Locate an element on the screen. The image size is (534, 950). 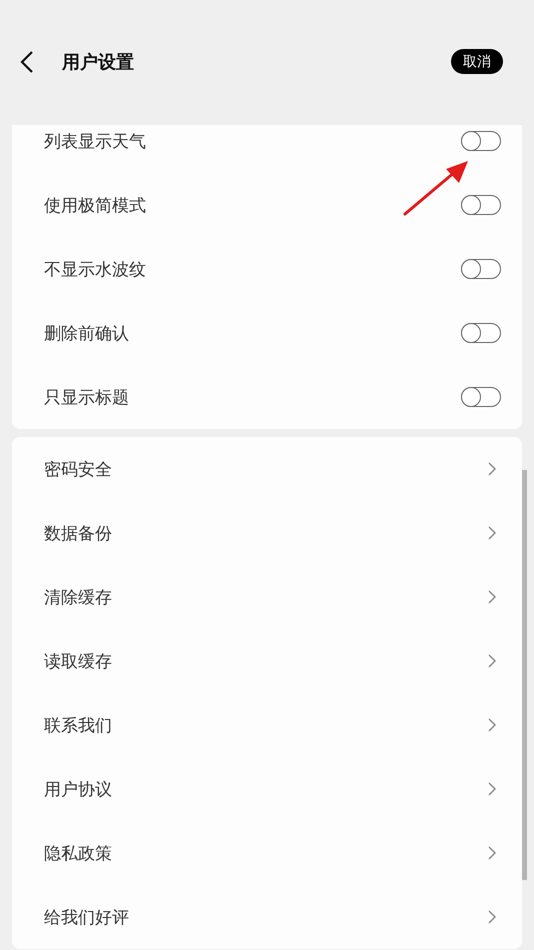
setting-label: 删除前确认 is located at coordinates (87, 333).